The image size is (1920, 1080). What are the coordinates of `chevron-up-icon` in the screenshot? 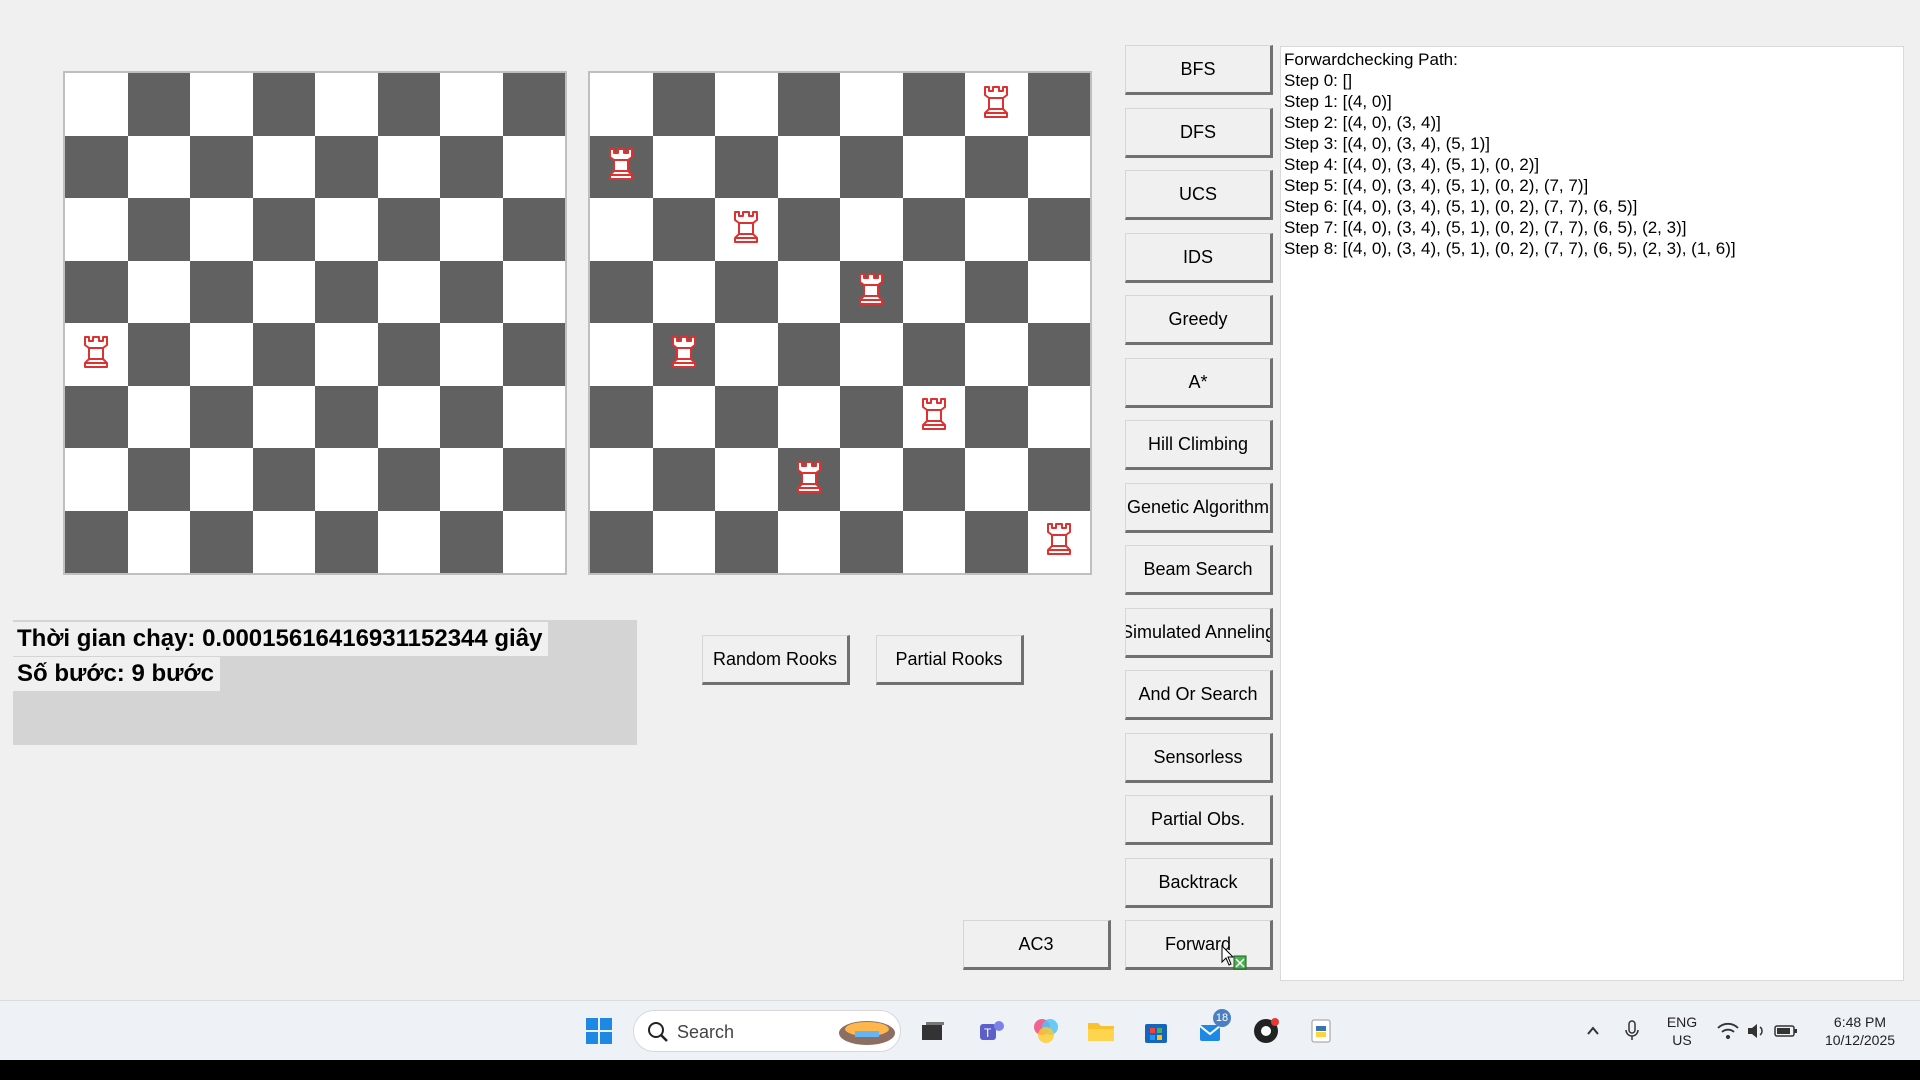 It's located at (1593, 1031).